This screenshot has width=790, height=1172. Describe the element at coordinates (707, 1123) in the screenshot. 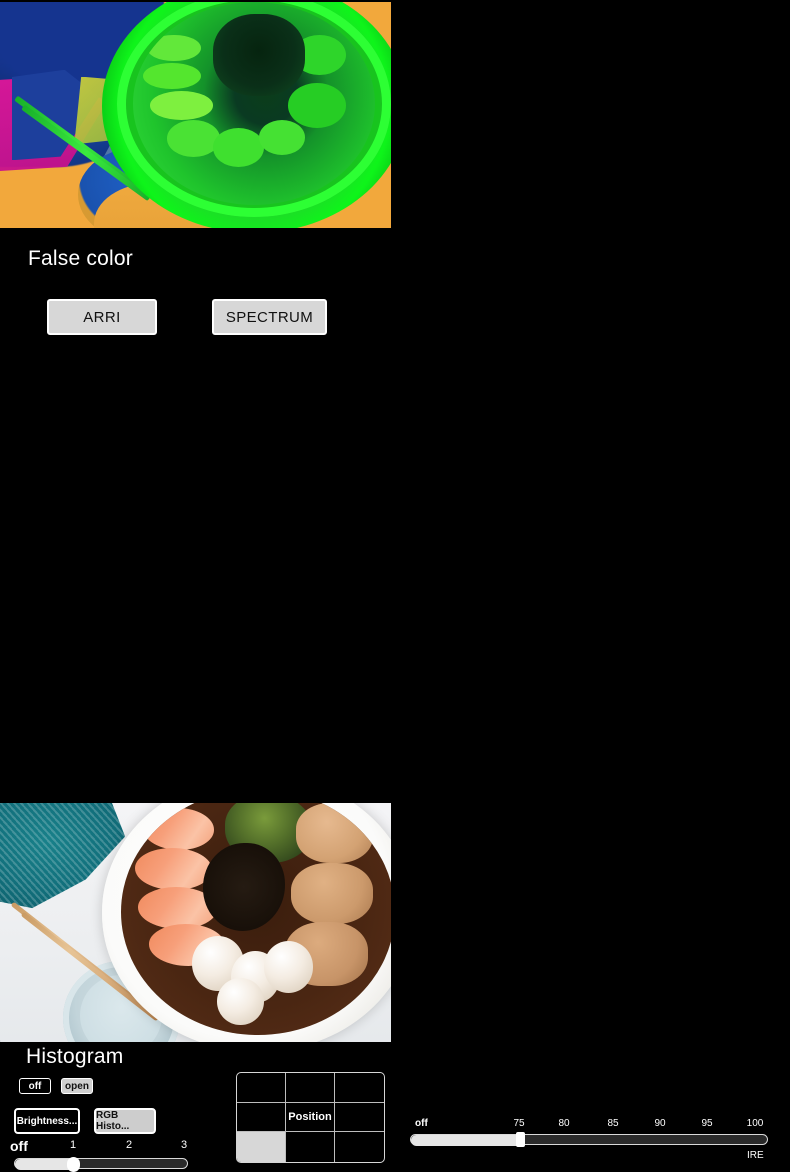

I see `zebra-slider-tick-95: 95` at that location.